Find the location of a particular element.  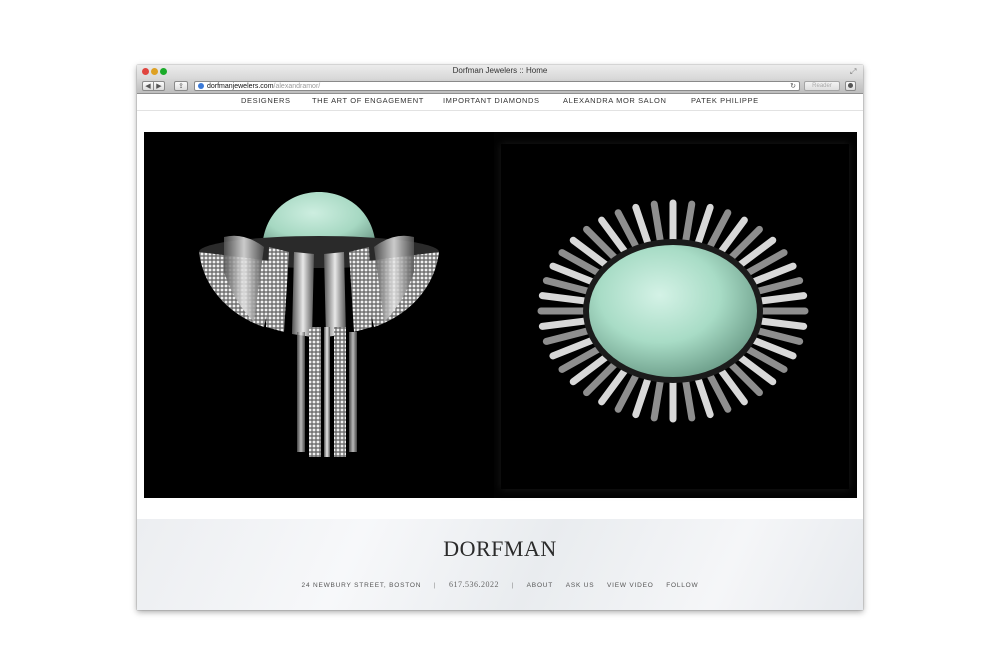

address-bar: dorfmanjewelers.com/alexandramor/ ↻ is located at coordinates (497, 86).